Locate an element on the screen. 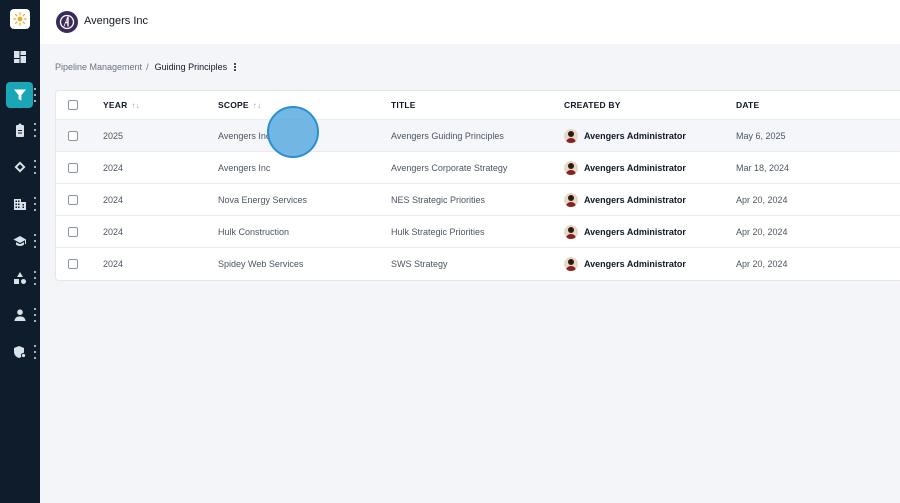 This screenshot has height=503, width=900. org-avatar is located at coordinates (67, 22).